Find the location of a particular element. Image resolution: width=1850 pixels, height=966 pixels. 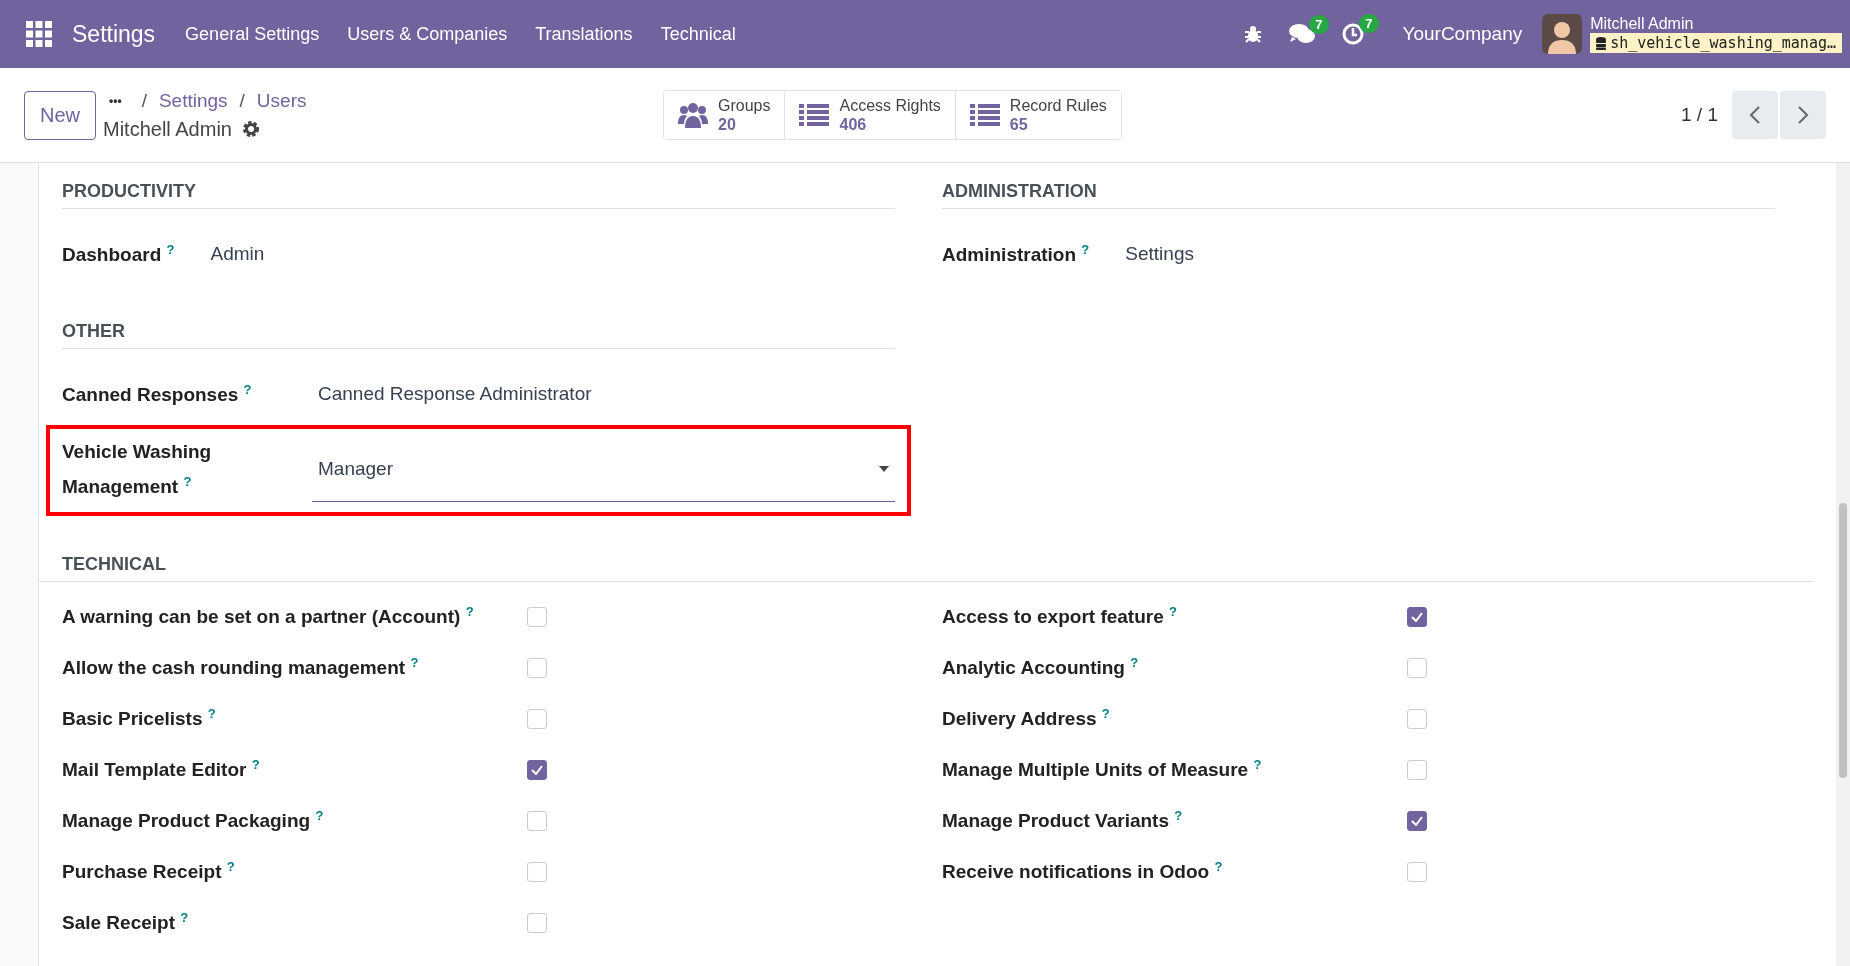

field-value: Settings is located at coordinates (1159, 254).